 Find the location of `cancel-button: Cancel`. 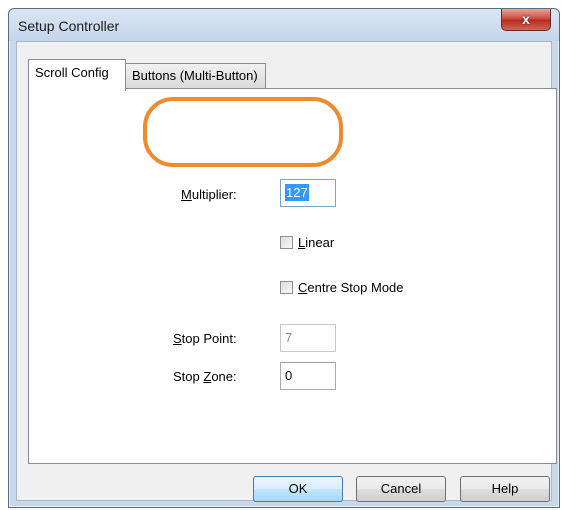

cancel-button: Cancel is located at coordinates (401, 489).